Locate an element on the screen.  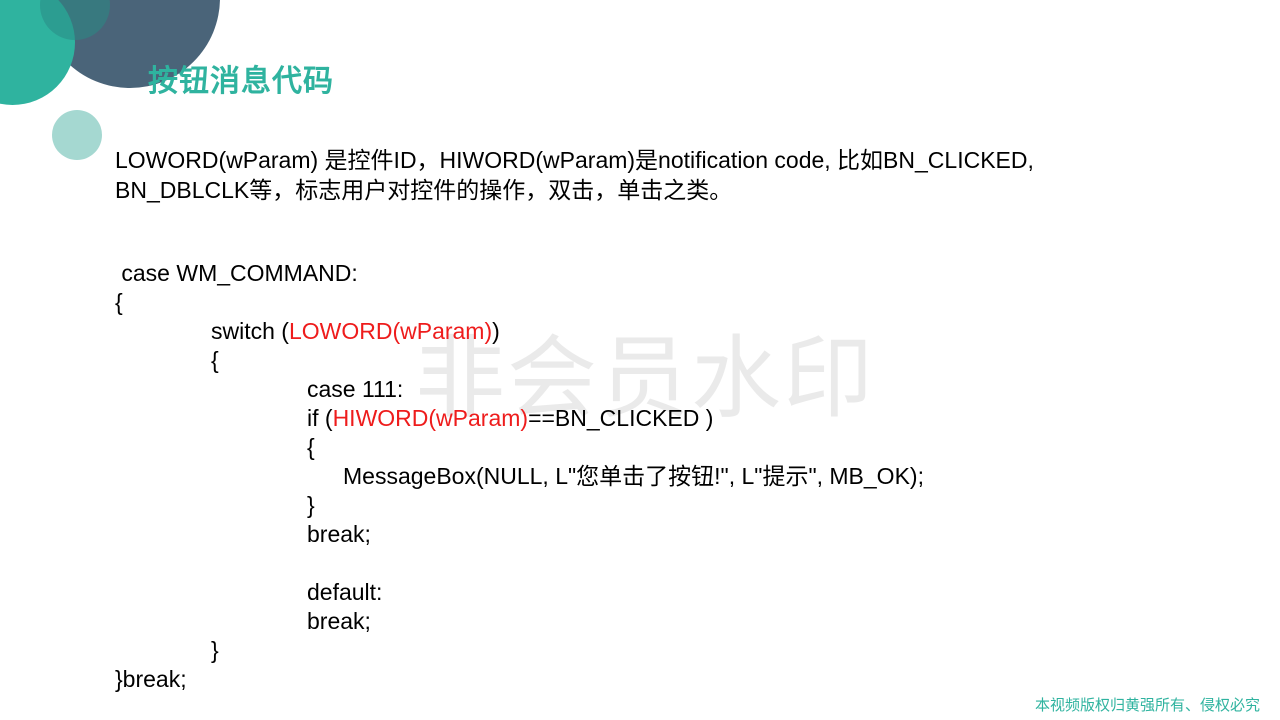
code-text: ) is located at coordinates (496, 331).